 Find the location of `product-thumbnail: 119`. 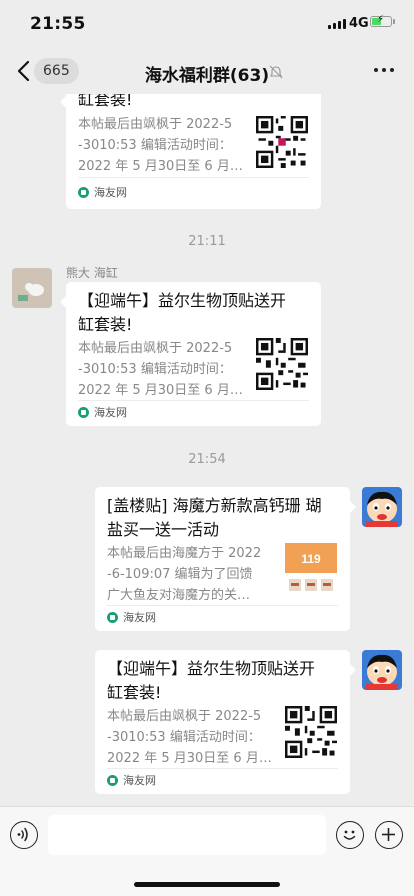

product-thumbnail: 119 is located at coordinates (311, 569).